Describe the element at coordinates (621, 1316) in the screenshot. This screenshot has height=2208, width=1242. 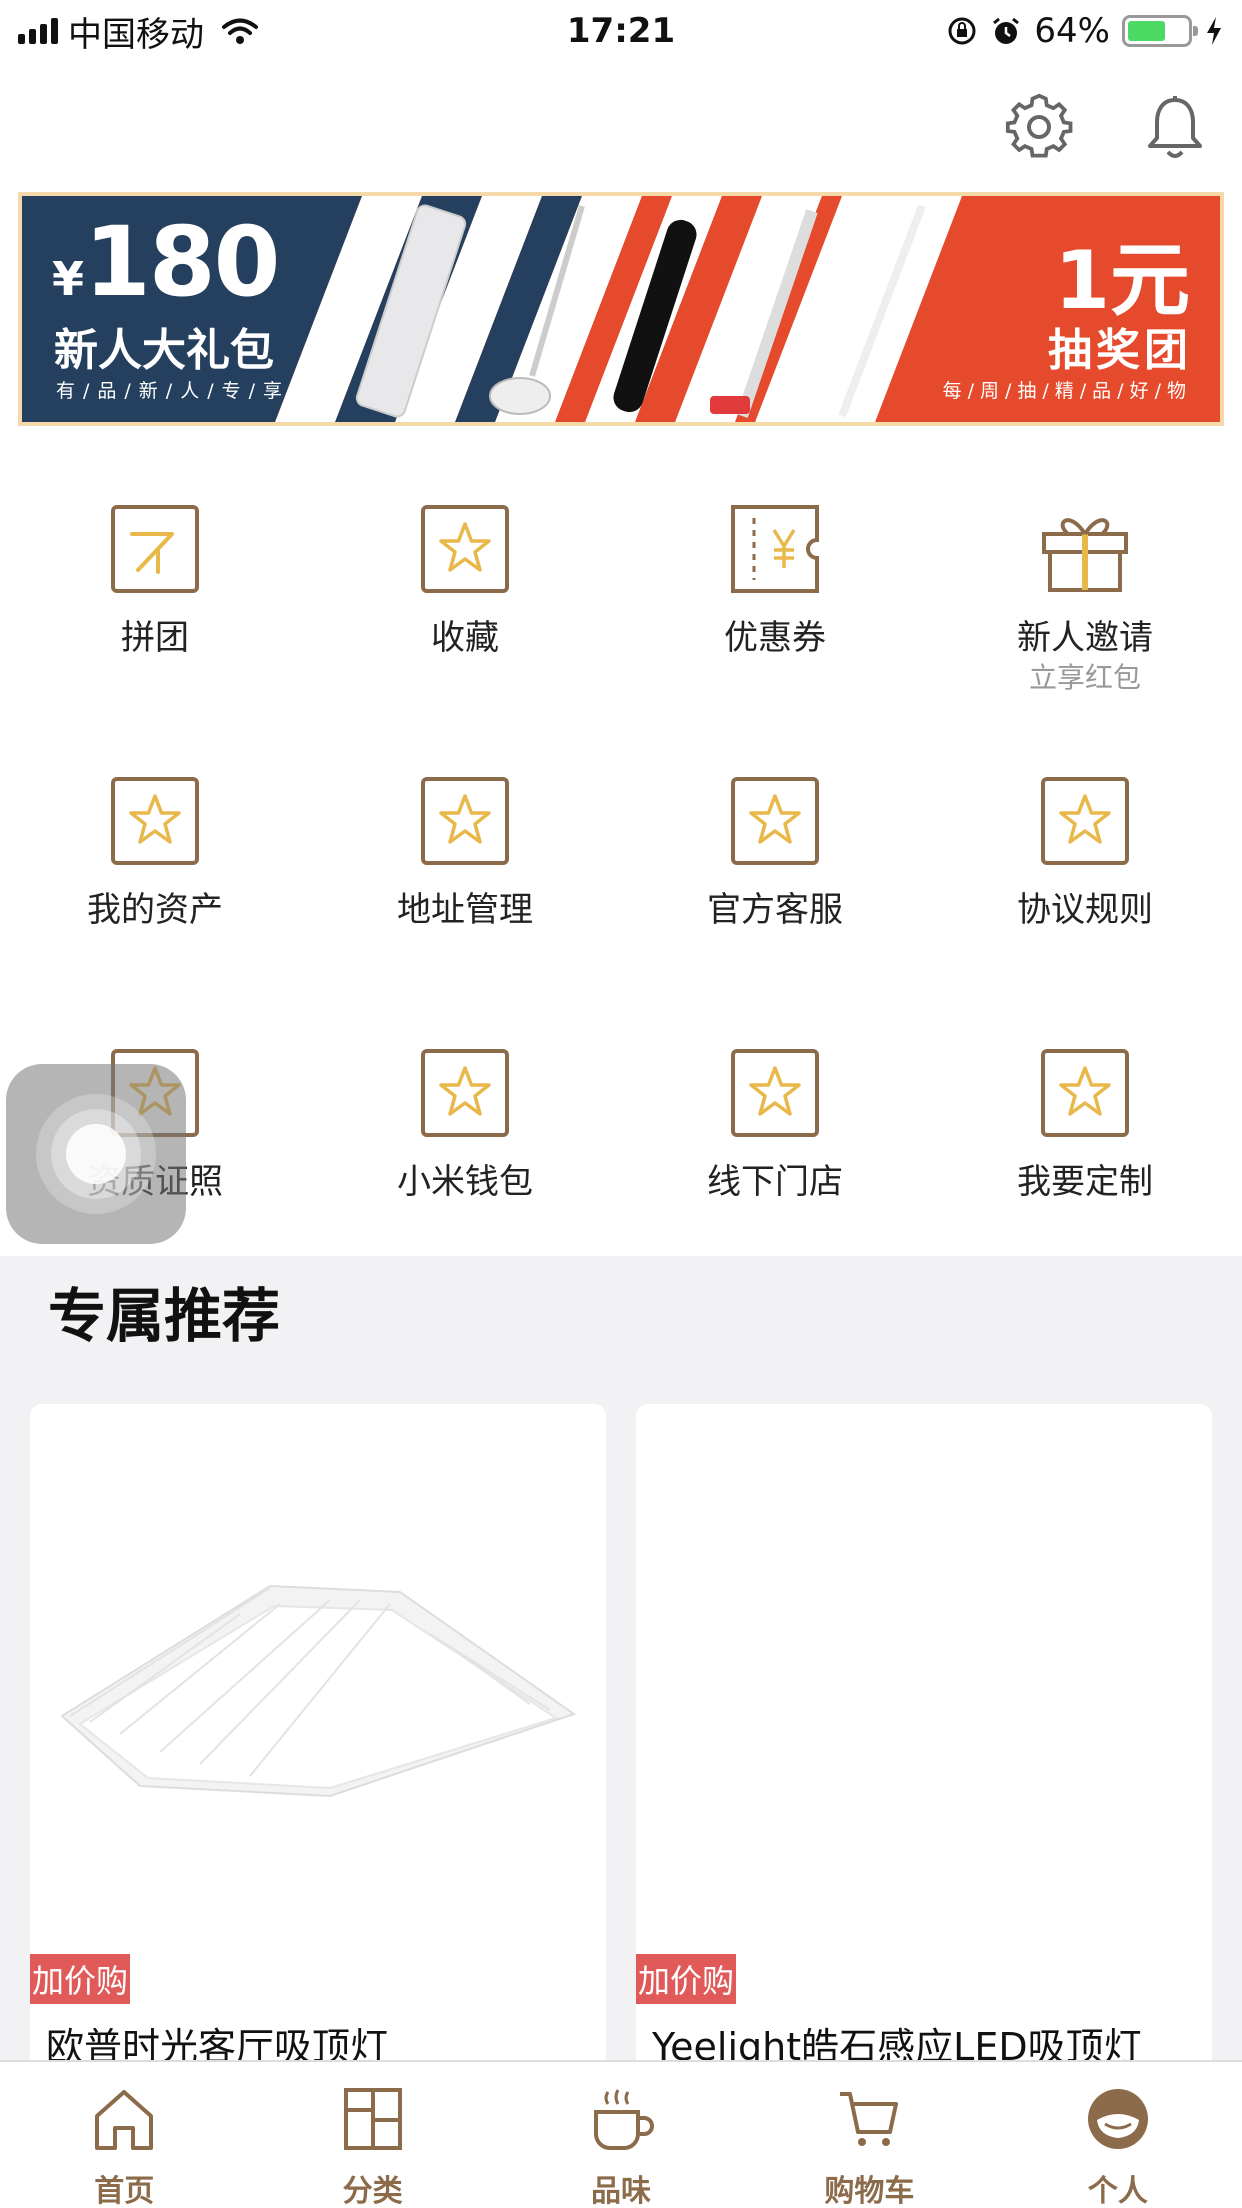
I see `section-title: 专属推荐` at that location.